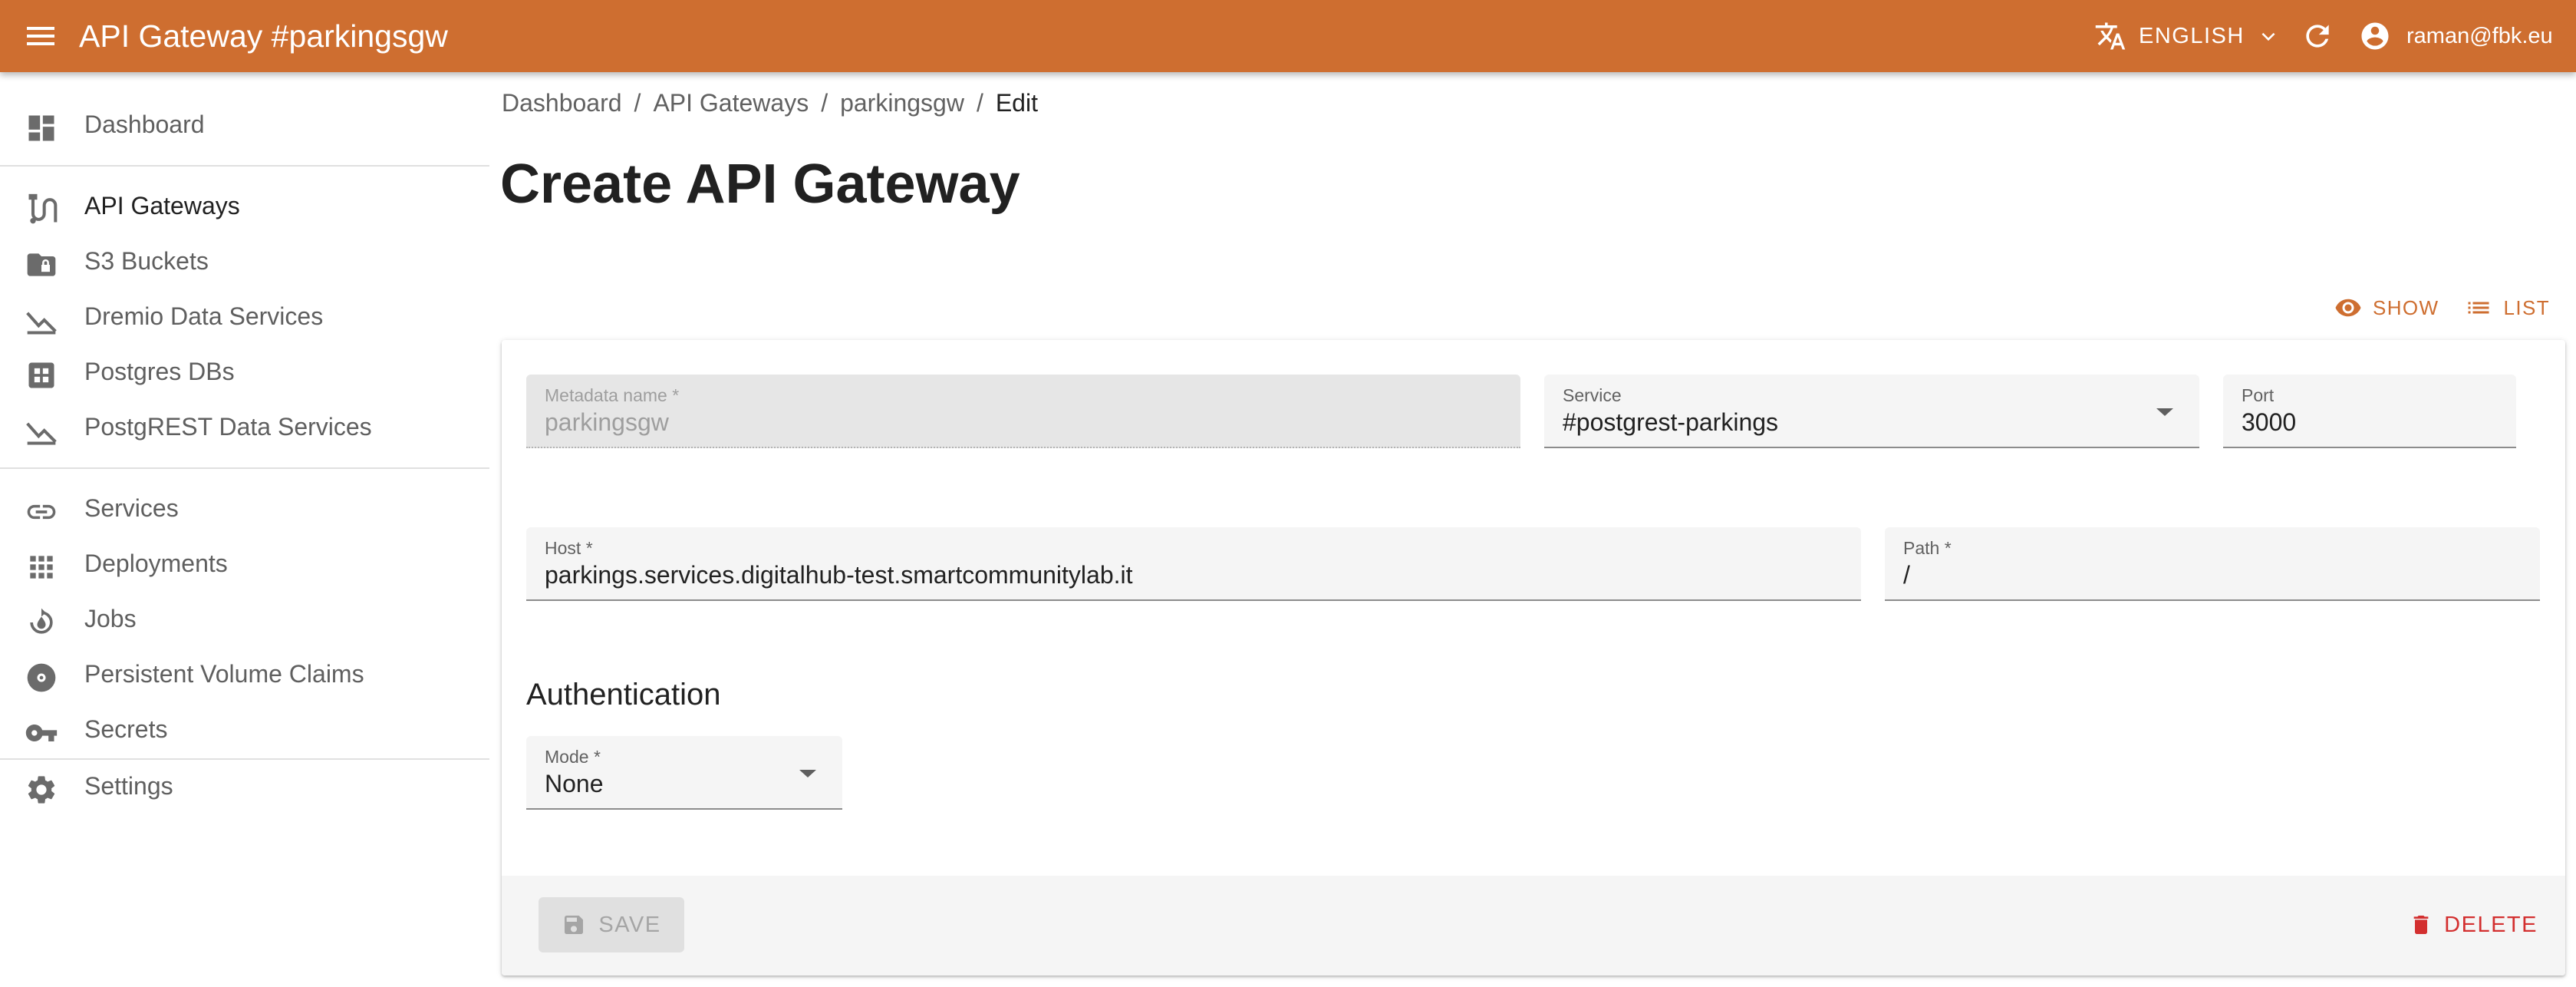 The image size is (2576, 987). I want to click on host-label: Host *, so click(569, 548).